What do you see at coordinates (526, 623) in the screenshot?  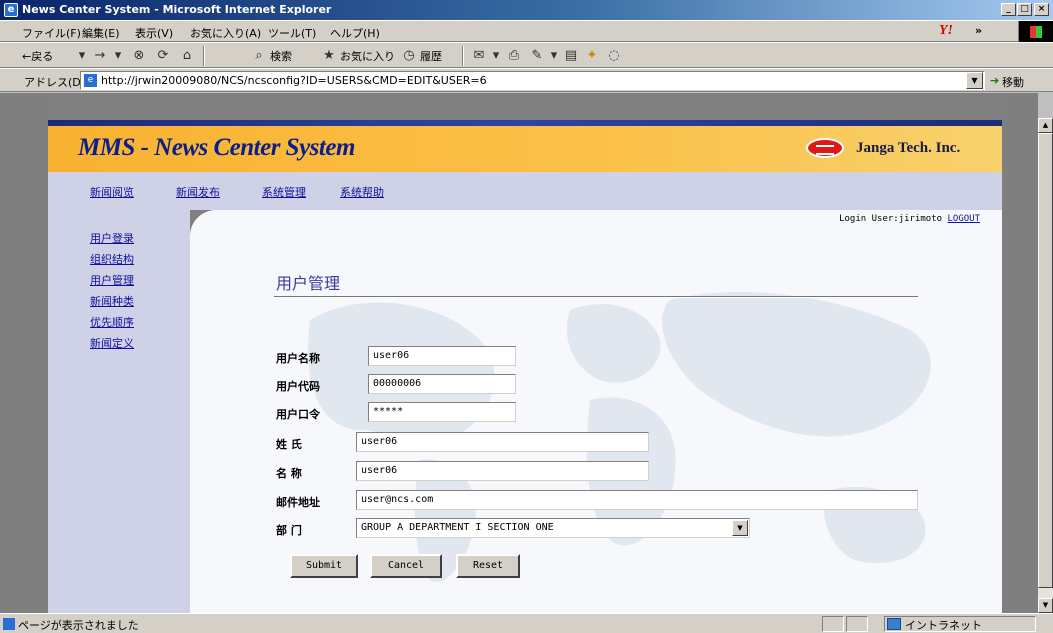 I see `status-bar: ページが表示されました イントラネット` at bounding box center [526, 623].